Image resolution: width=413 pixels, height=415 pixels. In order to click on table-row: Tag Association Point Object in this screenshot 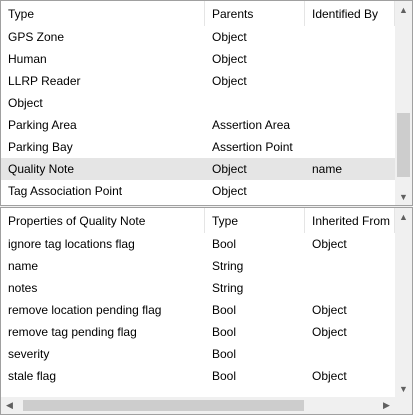, I will do `click(198, 191)`.